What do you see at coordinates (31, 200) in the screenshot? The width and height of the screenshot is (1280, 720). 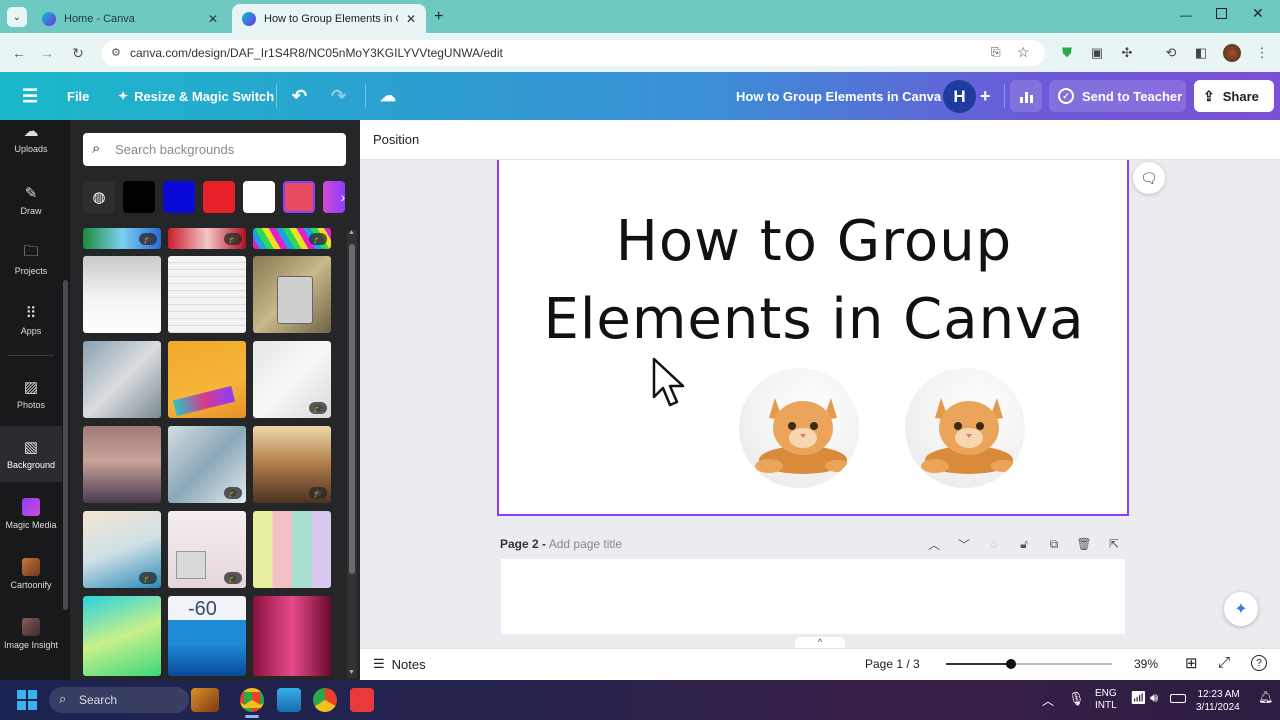 I see `rail-item-draw: ✎ Draw` at bounding box center [31, 200].